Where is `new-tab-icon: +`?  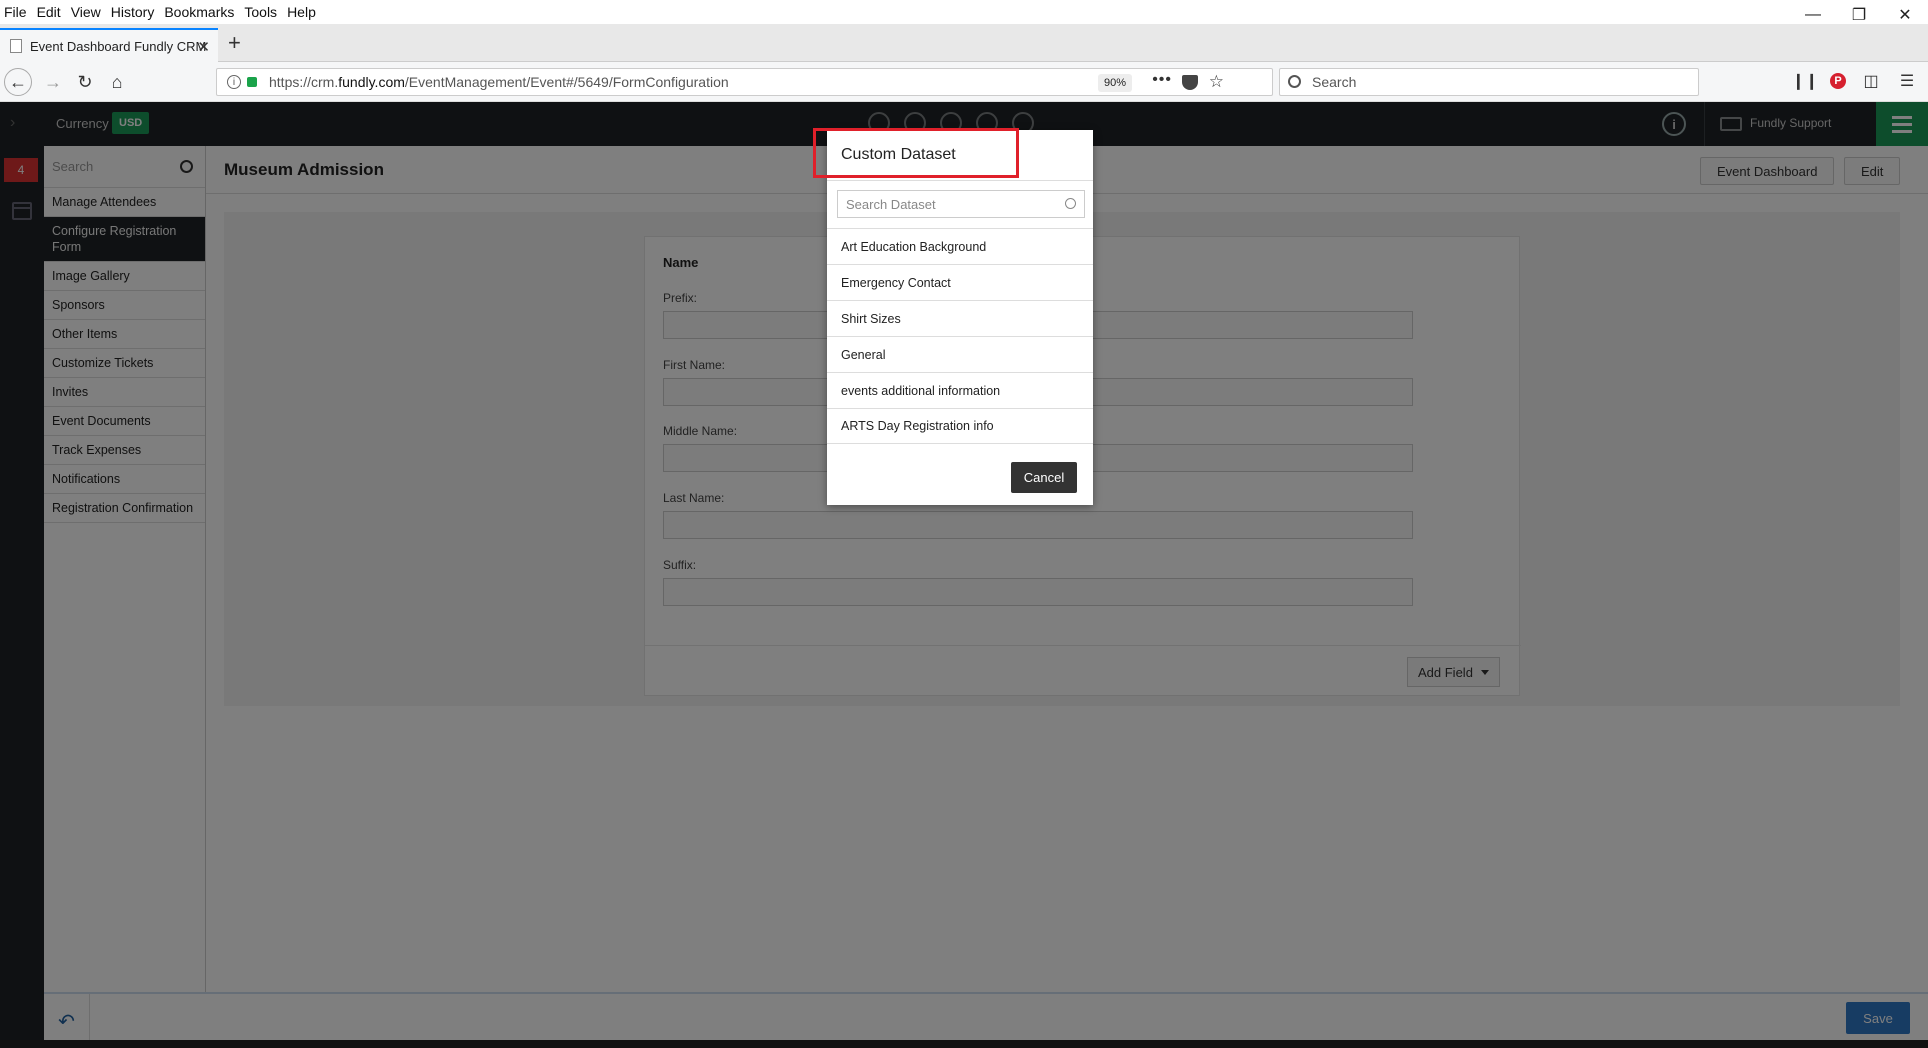
new-tab-icon: + is located at coordinates (234, 43).